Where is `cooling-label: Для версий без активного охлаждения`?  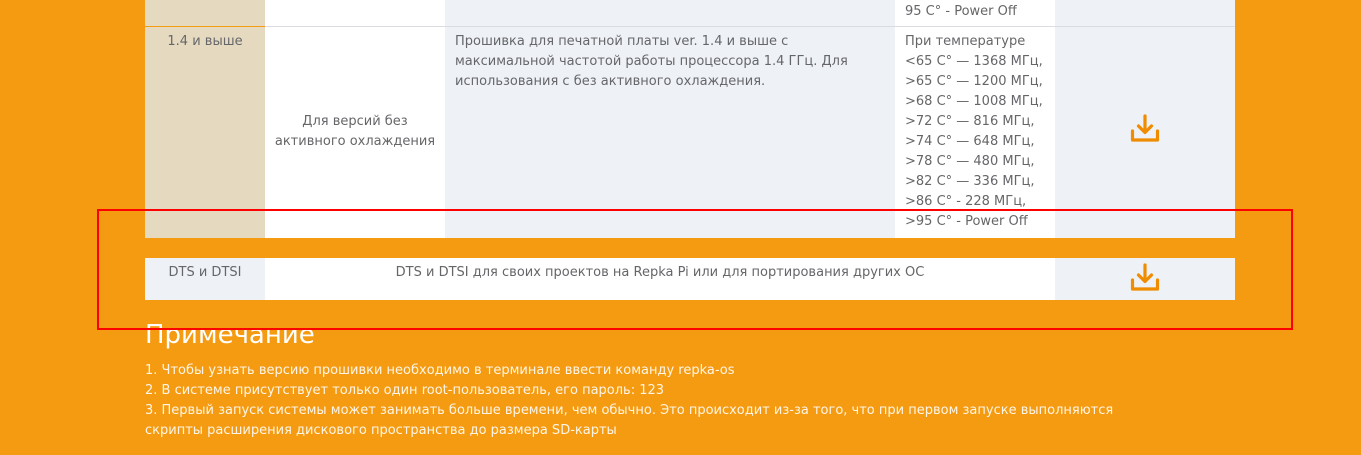
cooling-label: Для версий без активного охлаждения is located at coordinates (355, 131).